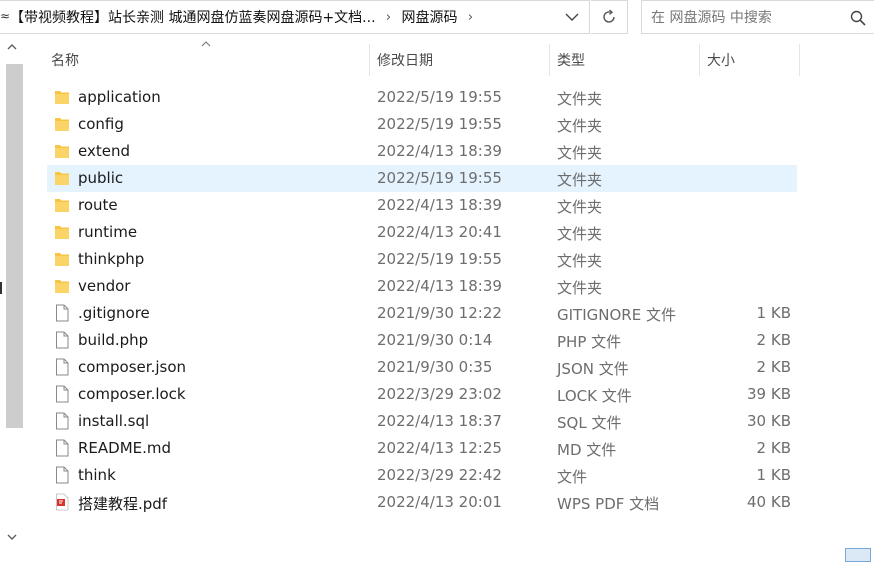 The width and height of the screenshot is (874, 562). Describe the element at coordinates (589, 342) in the screenshot. I see `file-type: PHP 文件` at that location.